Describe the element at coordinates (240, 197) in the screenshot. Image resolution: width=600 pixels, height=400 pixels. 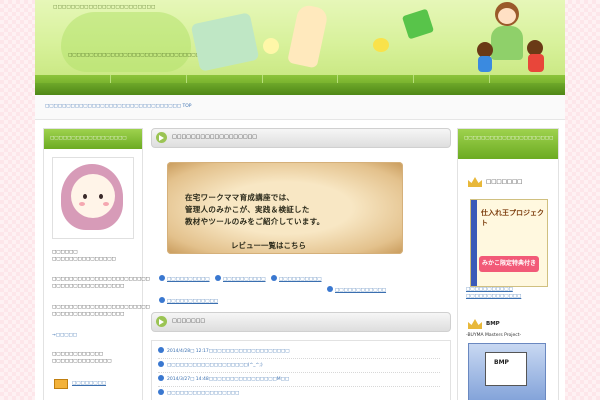
I see `banner-line: 在宅ワークママ育成講座では、` at that location.